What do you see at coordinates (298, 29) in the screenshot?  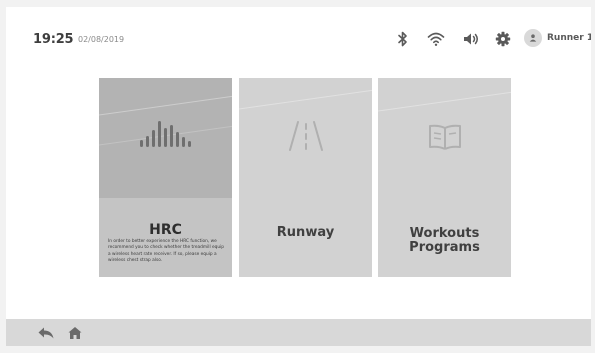 I see `status-bar: 19:25 02/08/2019 Runner 1` at bounding box center [298, 29].